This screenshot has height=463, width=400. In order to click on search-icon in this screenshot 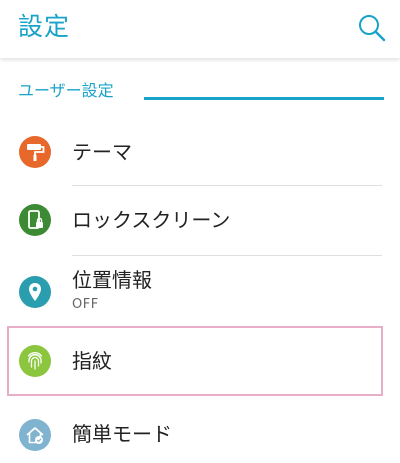, I will do `click(372, 28)`.